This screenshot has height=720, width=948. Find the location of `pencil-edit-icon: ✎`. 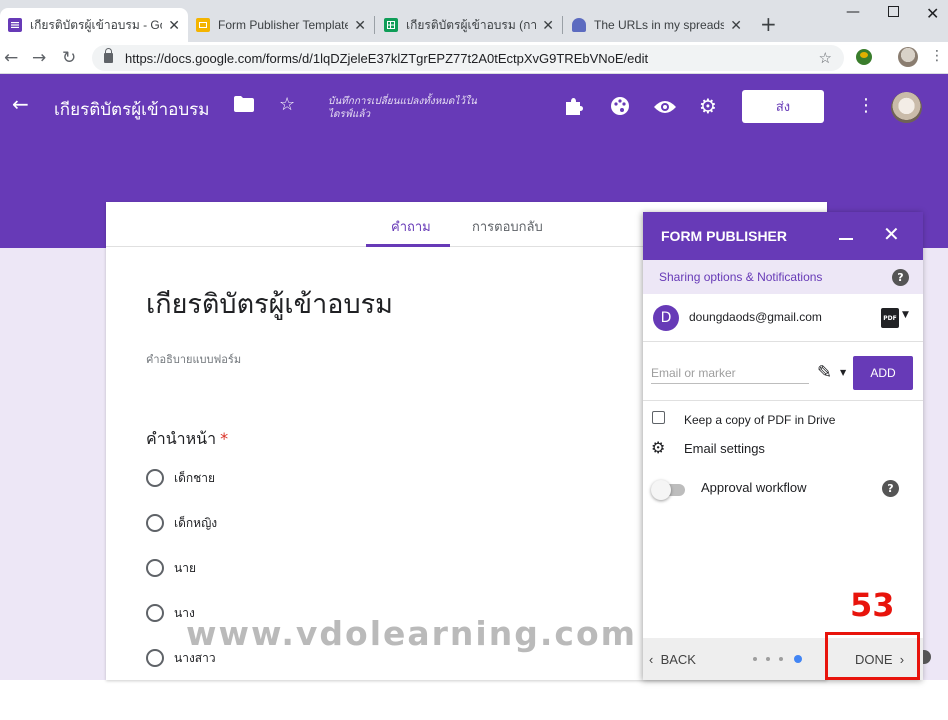

pencil-edit-icon: ✎ is located at coordinates (824, 372).